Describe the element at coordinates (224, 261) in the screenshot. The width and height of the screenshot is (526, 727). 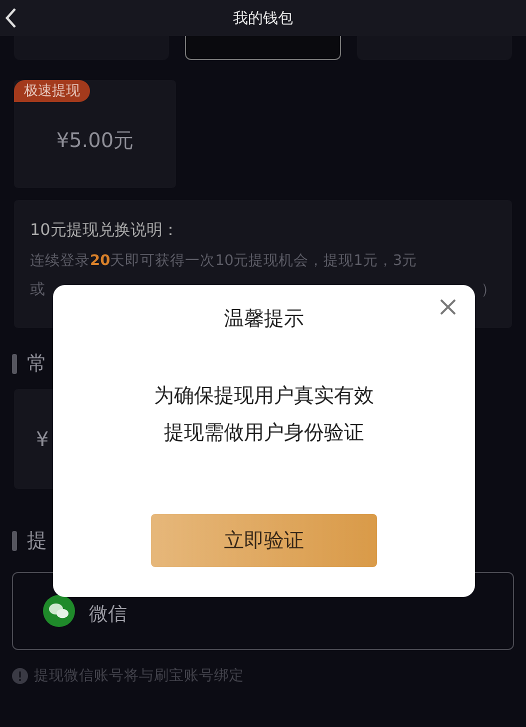
I see `explanation-text: 连续登录20天即可获得一次10元提现机会，提现1元，3元` at that location.